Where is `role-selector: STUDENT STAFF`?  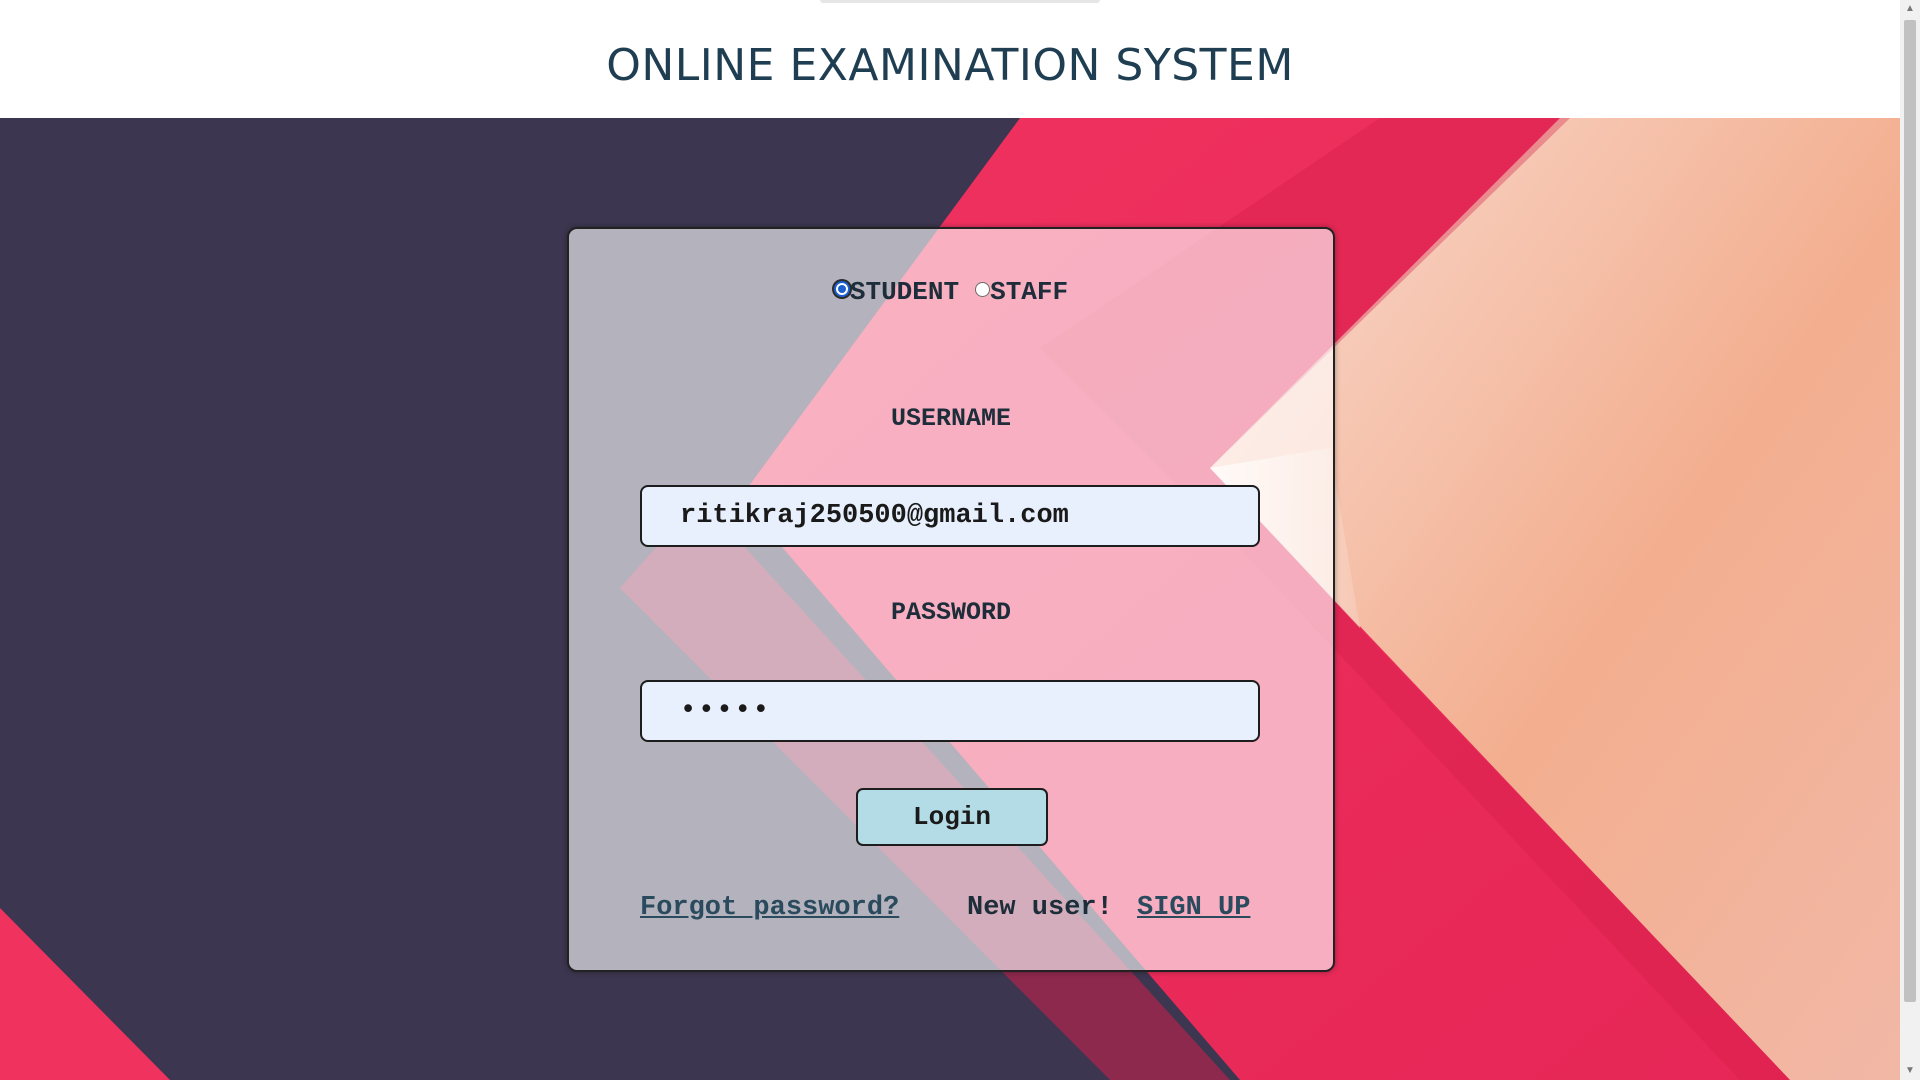
role-selector: STUDENT STAFF is located at coordinates (951, 292).